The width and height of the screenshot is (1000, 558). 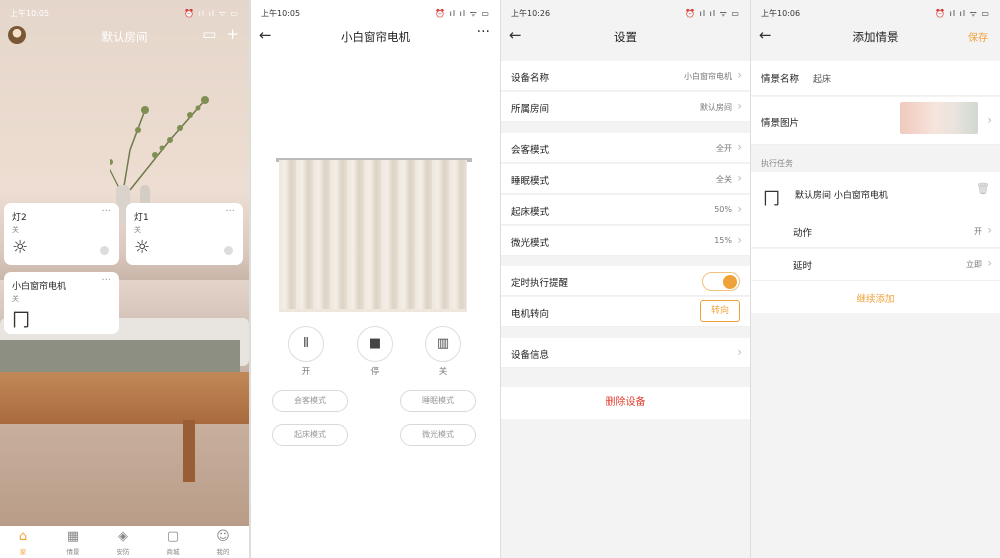 I want to click on task-item: 冂 默认房间 小白窗帘电机 🗑, so click(x=875, y=194).